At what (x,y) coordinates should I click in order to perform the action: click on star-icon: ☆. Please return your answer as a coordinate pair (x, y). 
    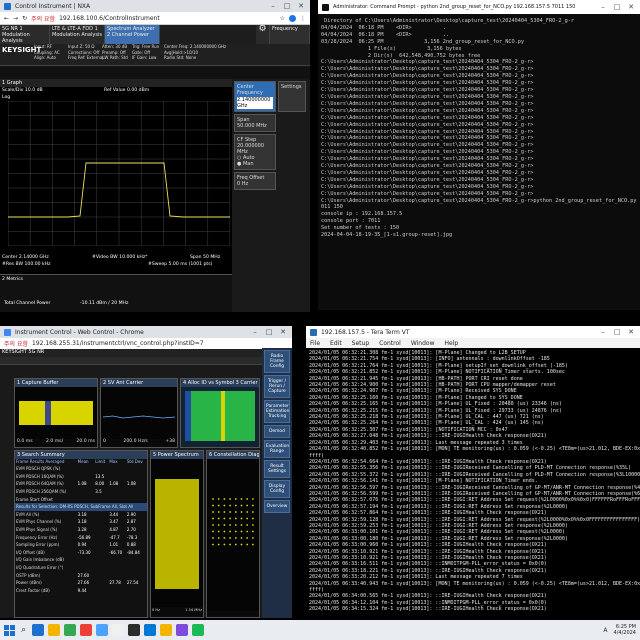
    Looking at the image, I should click on (282, 18).